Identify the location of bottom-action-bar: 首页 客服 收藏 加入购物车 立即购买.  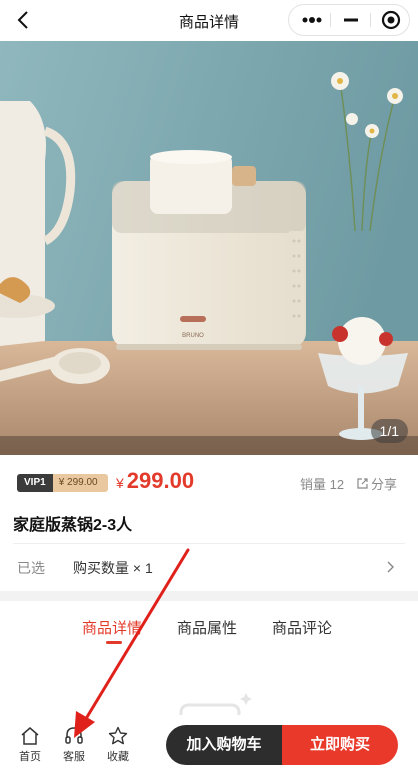
(209, 747).